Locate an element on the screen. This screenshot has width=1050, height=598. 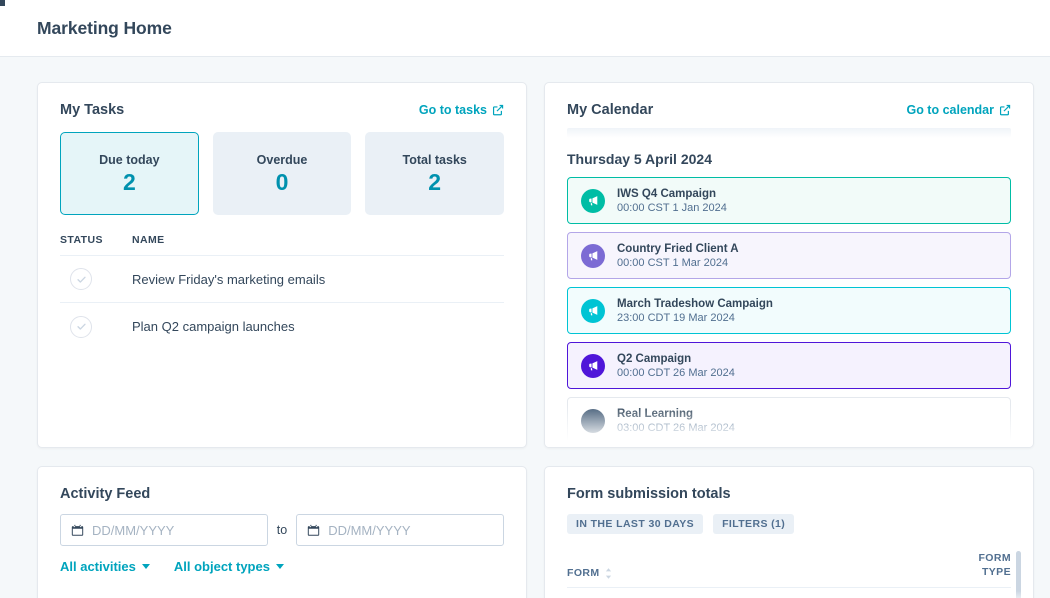
my-calendar-title: My Calendar is located at coordinates (610, 110).